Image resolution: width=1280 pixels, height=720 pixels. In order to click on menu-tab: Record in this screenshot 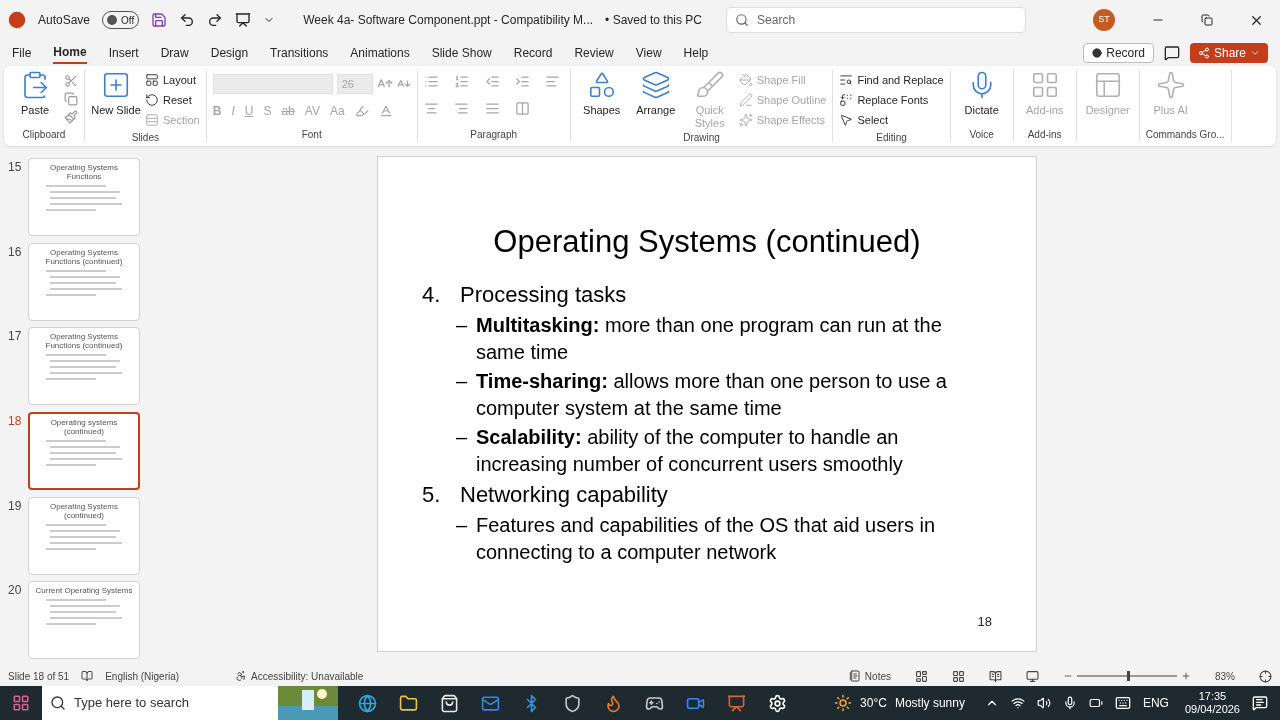, I will do `click(533, 53)`.